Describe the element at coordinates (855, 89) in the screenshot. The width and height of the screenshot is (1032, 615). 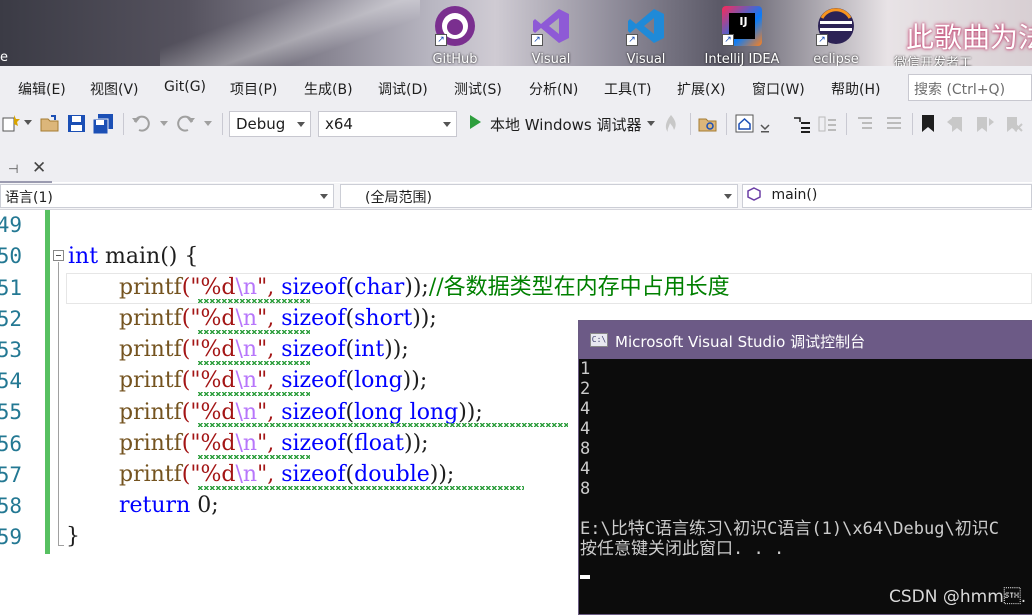
I see `menu-help: 帮助(H)` at that location.